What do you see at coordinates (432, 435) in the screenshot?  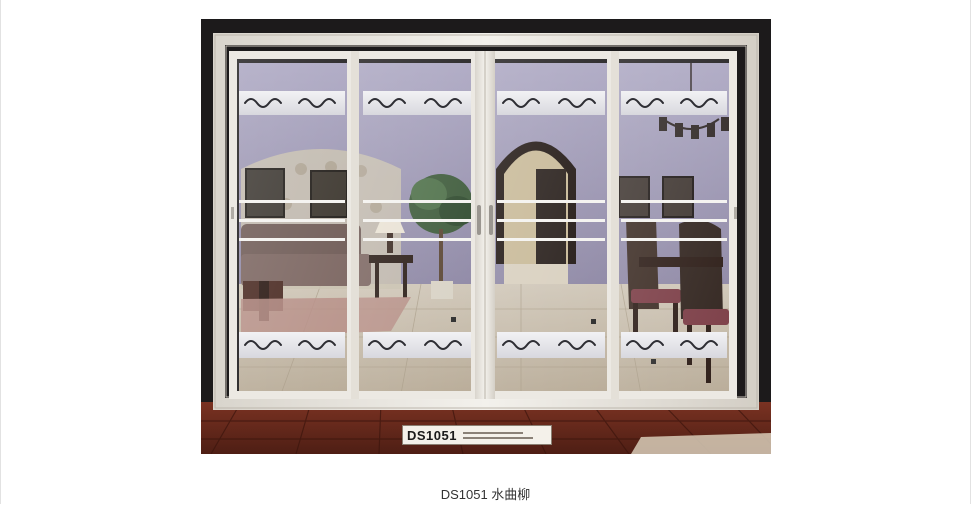 I see `model-code: DS1051` at bounding box center [432, 435].